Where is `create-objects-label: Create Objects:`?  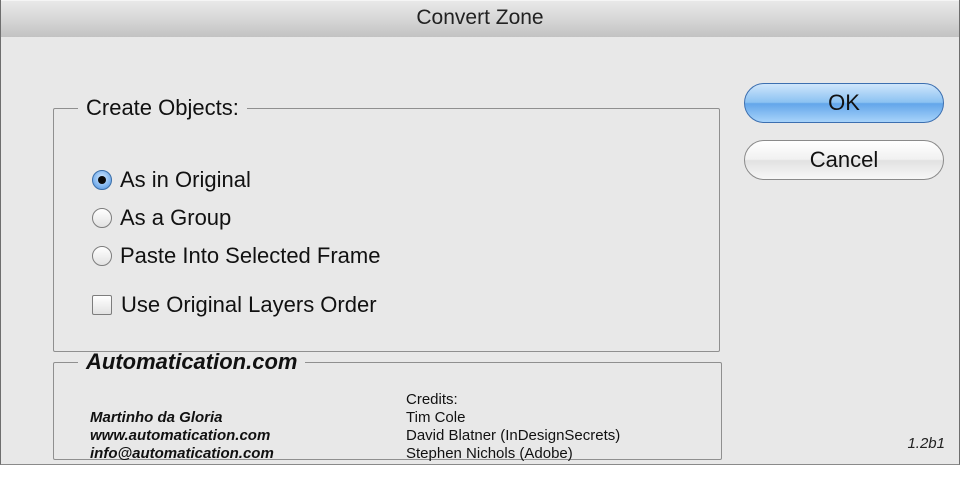
create-objects-label: Create Objects: is located at coordinates (162, 107).